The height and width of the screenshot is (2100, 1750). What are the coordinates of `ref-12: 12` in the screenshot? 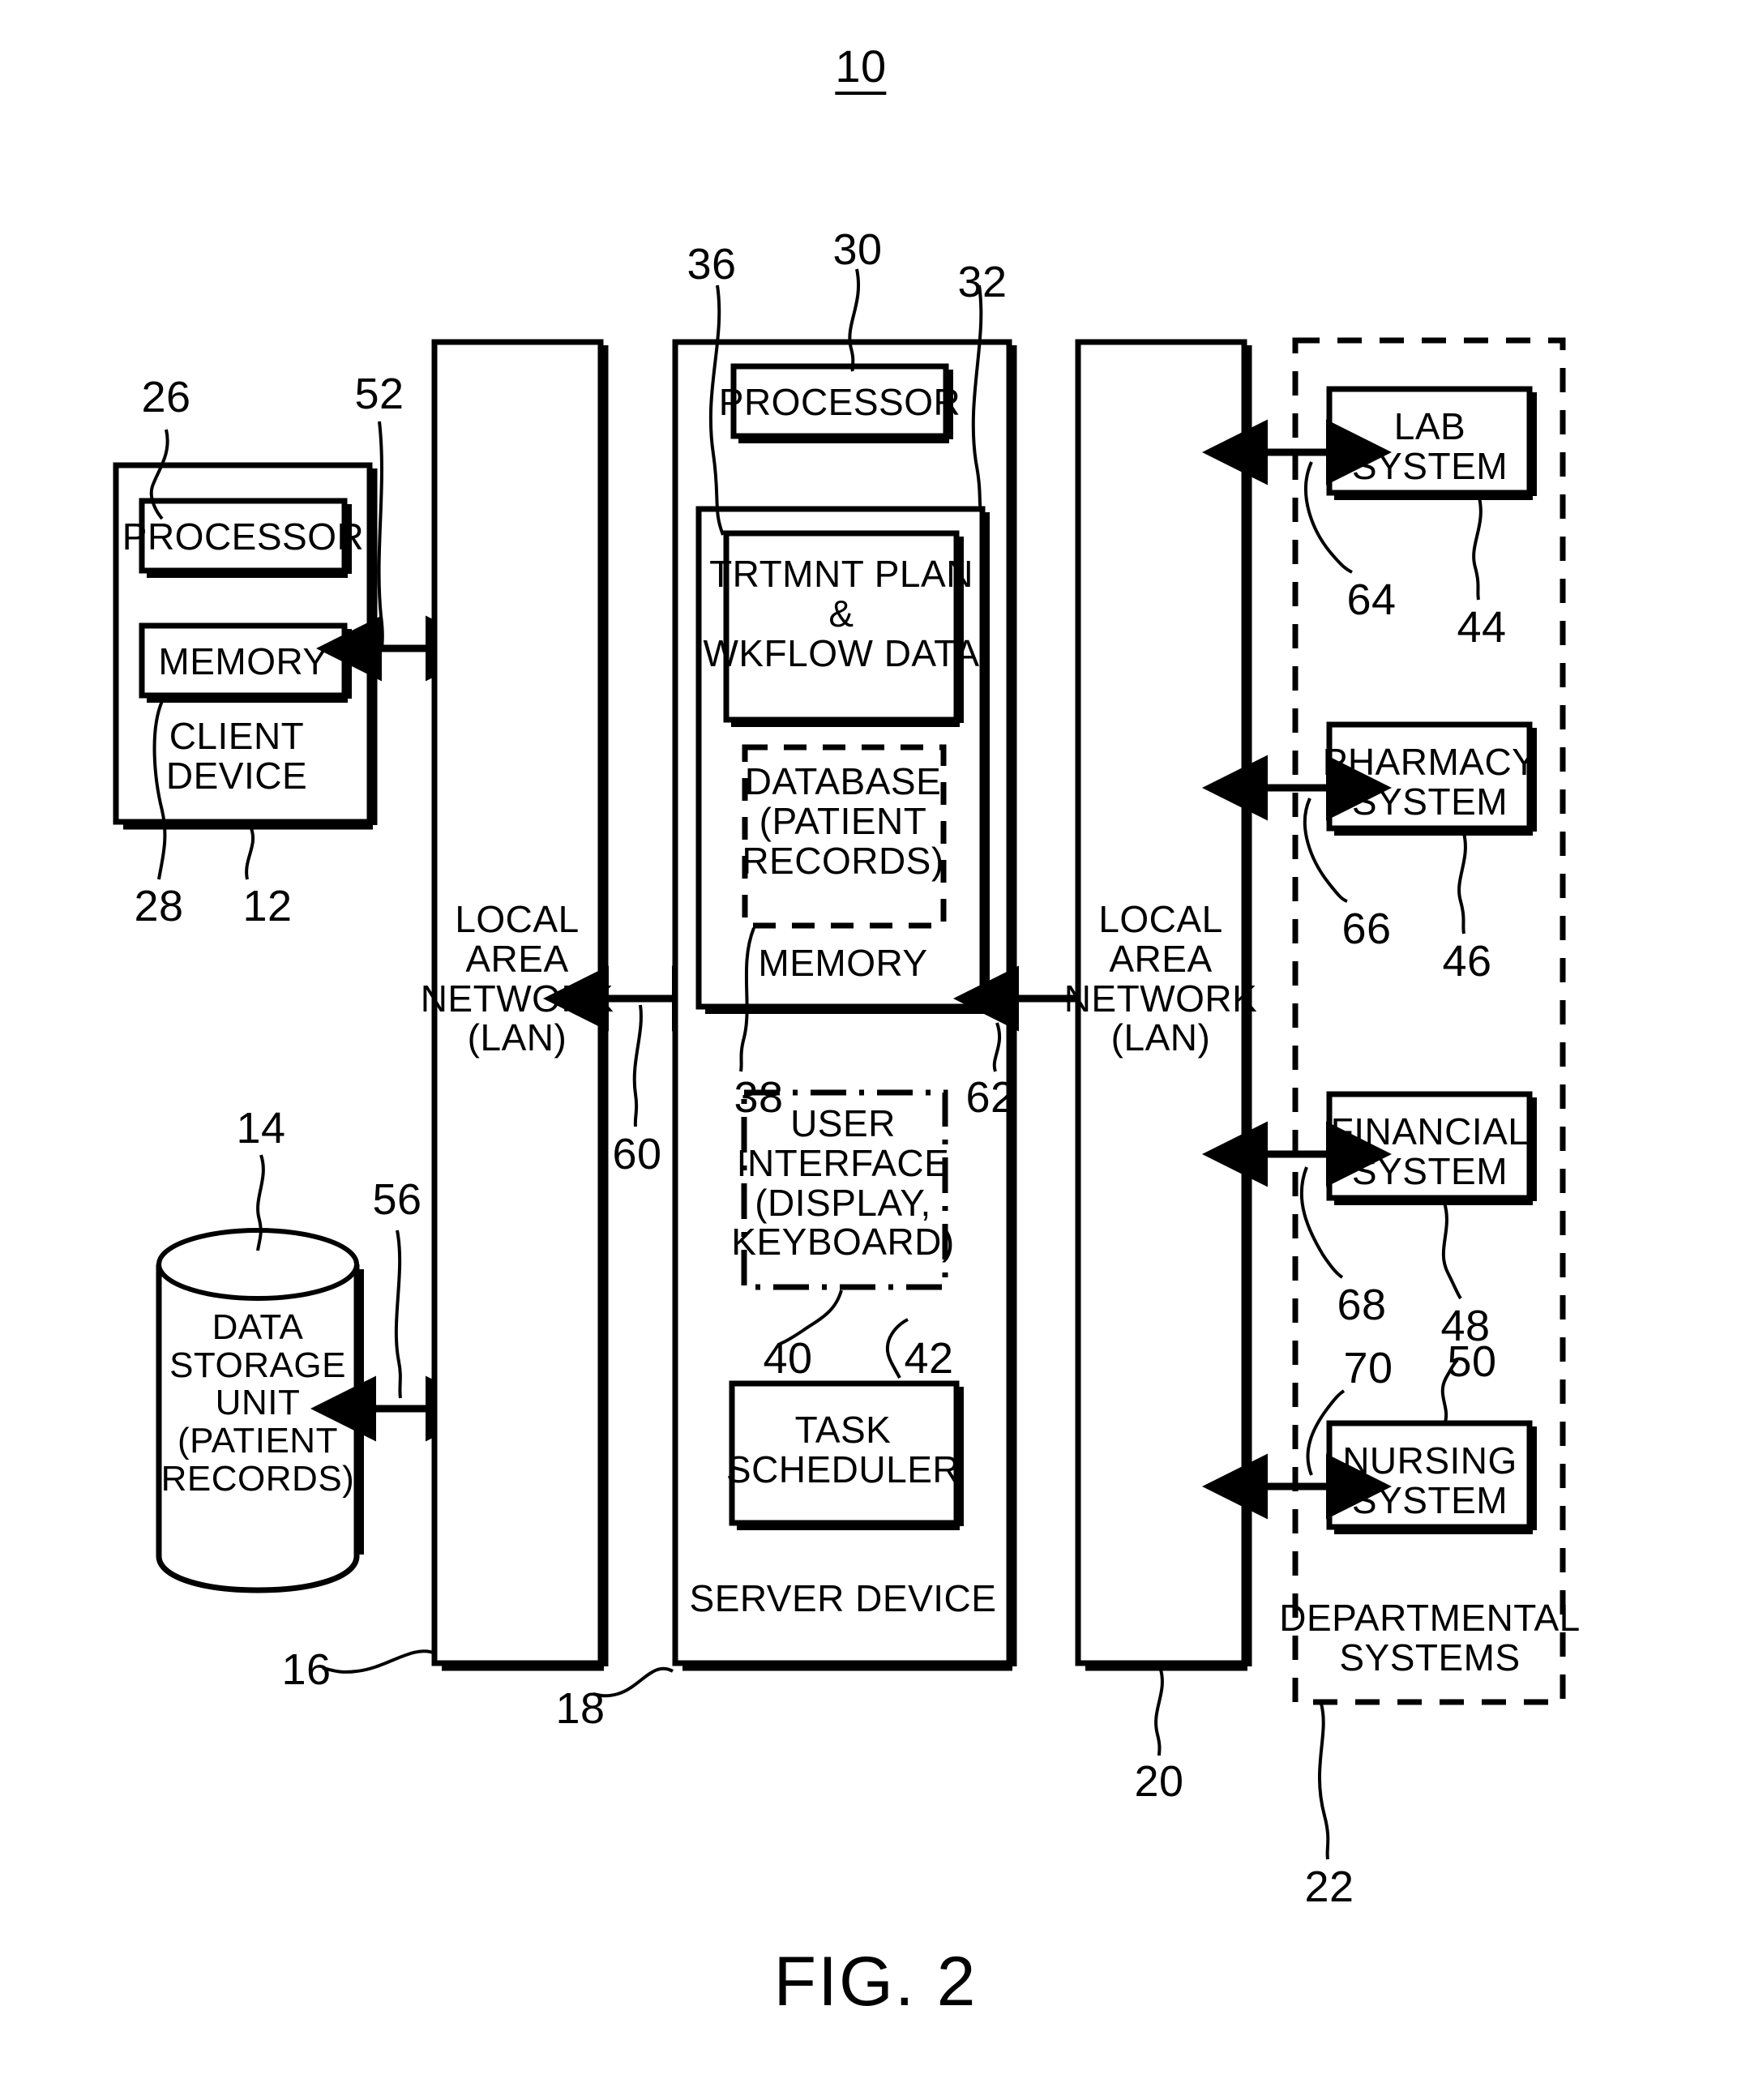 It's located at (267, 906).